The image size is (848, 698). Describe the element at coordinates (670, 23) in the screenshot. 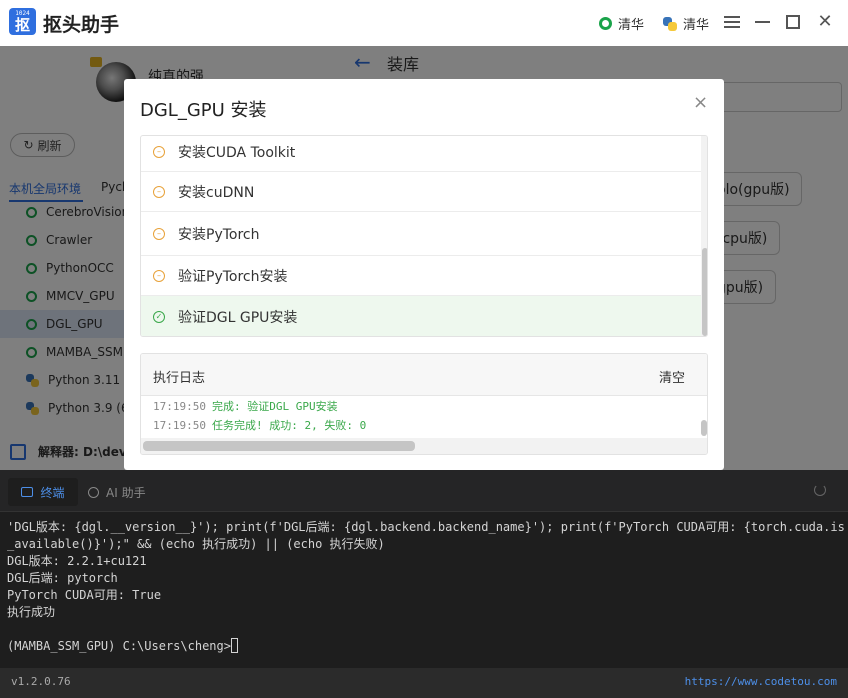

I see `python-icon` at that location.